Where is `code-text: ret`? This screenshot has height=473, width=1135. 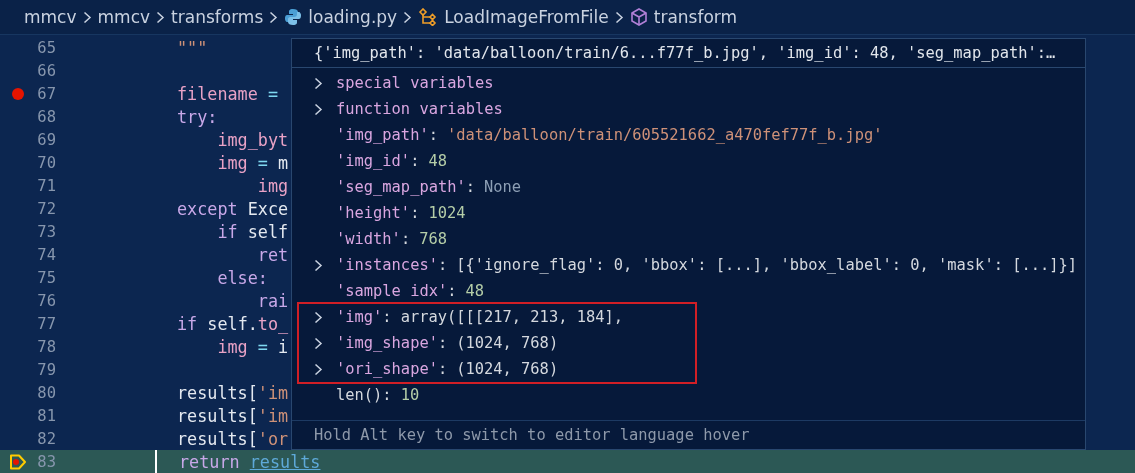
code-text: ret is located at coordinates (272, 254).